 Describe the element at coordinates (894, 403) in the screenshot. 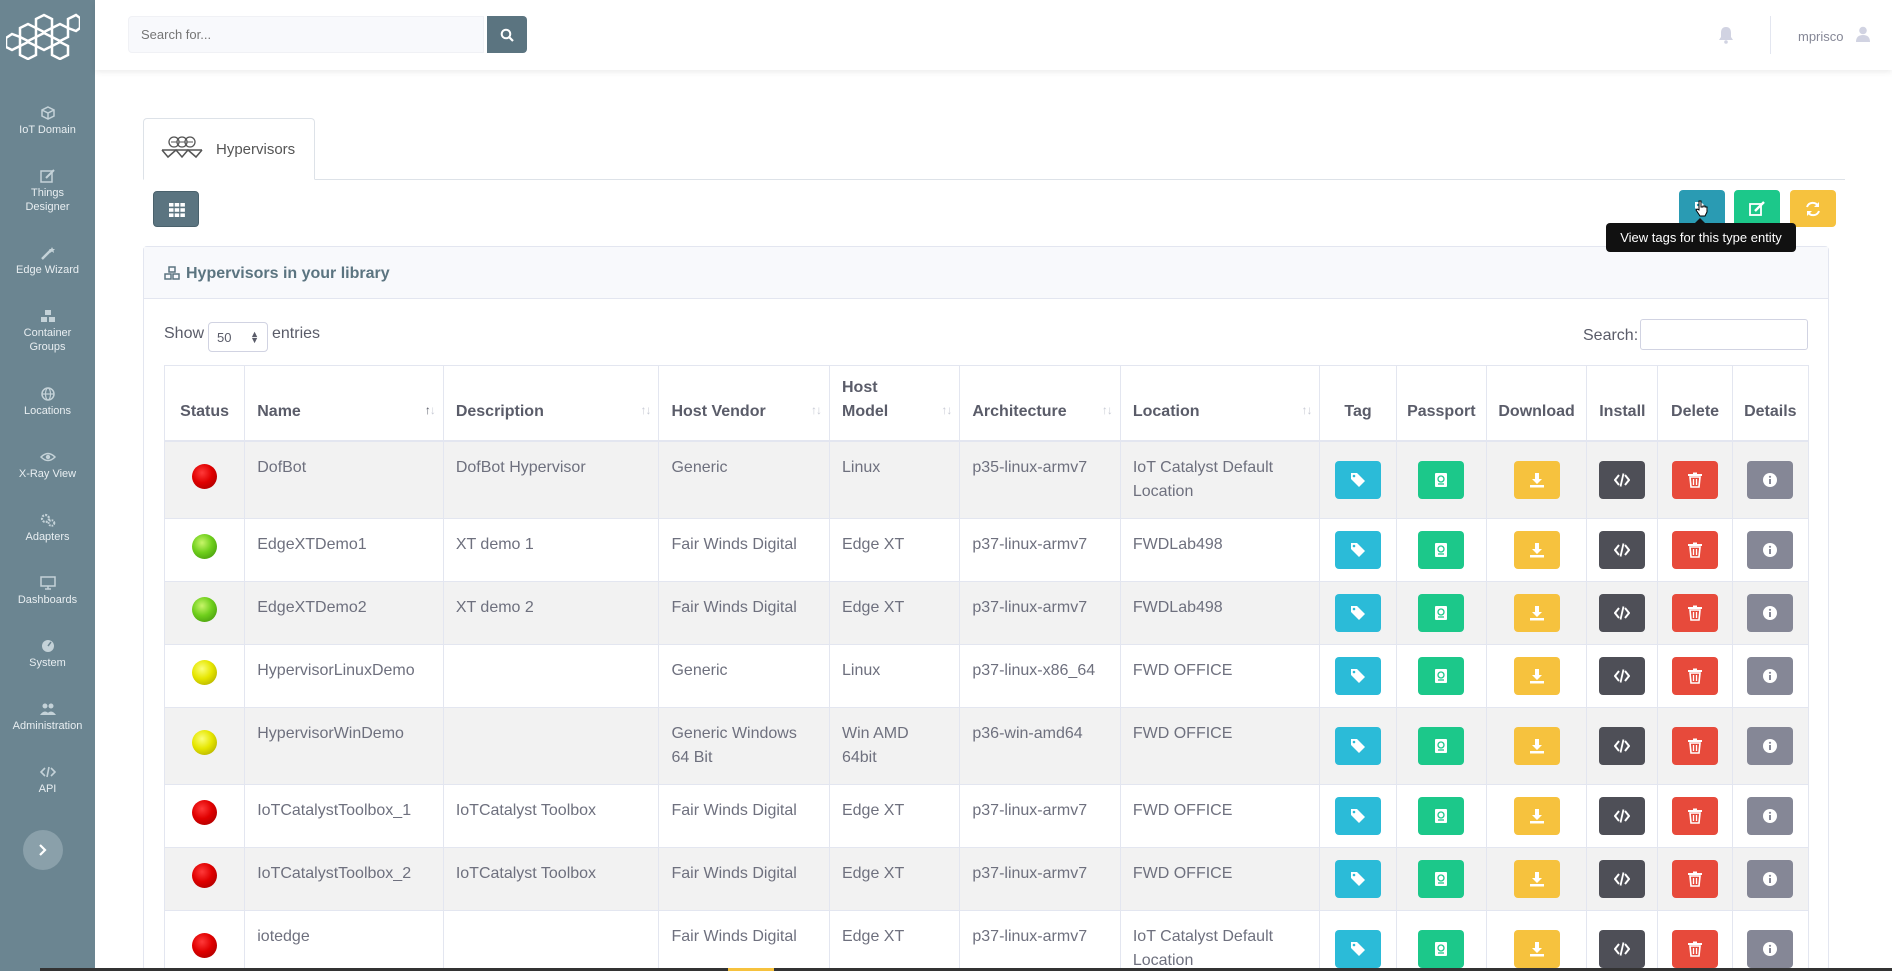

I see `column-header-host-model: Host Model ↑↓` at that location.